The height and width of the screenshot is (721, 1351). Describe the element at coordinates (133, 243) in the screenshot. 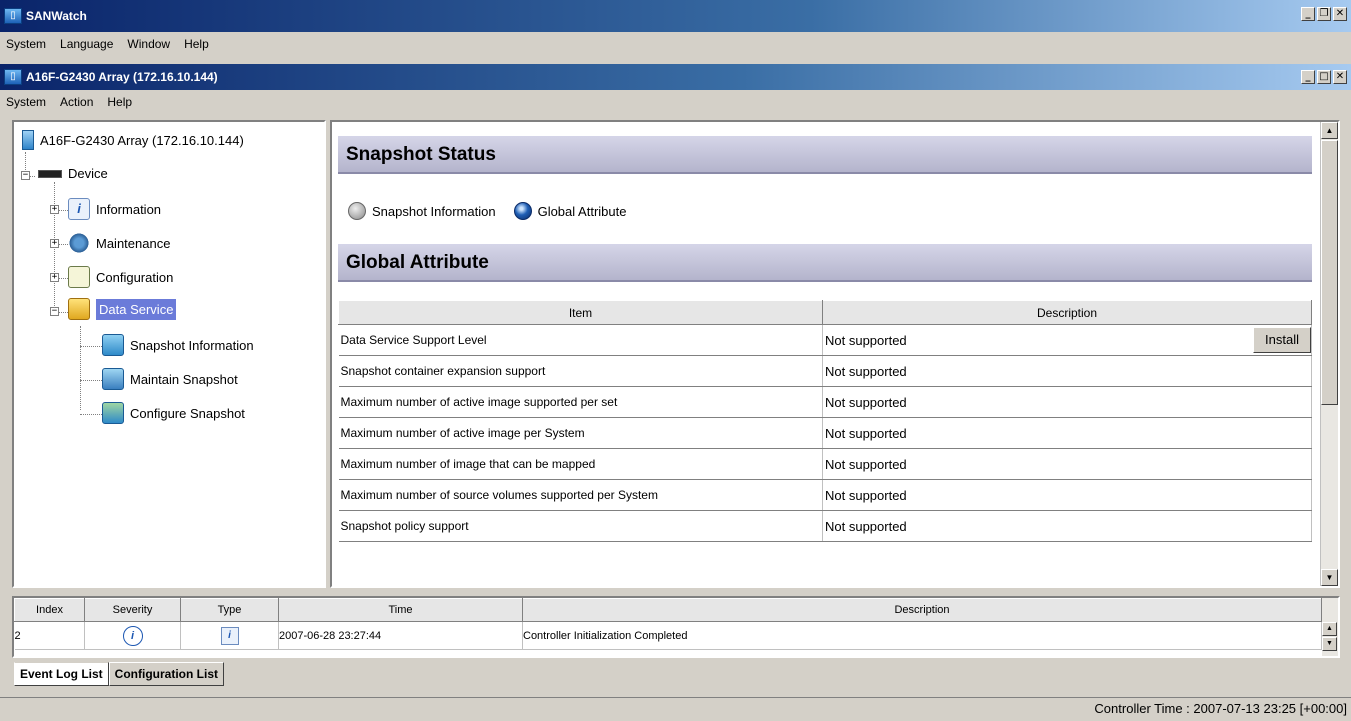

I see `tree-item-label: Maintenance` at that location.